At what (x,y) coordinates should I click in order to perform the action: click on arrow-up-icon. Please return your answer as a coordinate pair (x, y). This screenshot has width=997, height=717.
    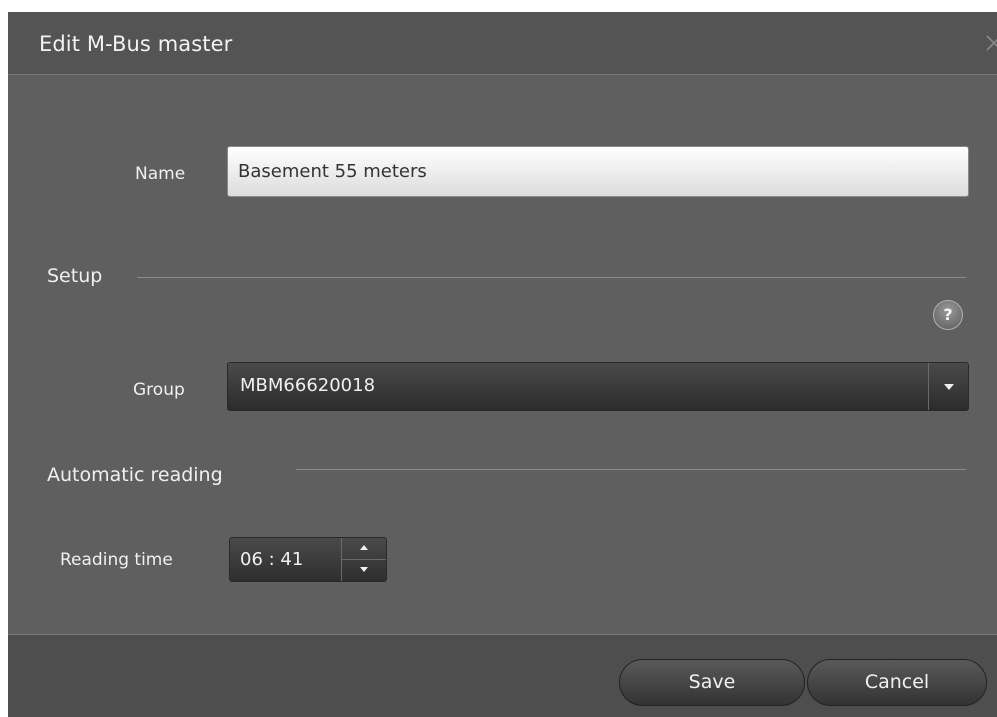
    Looking at the image, I should click on (364, 547).